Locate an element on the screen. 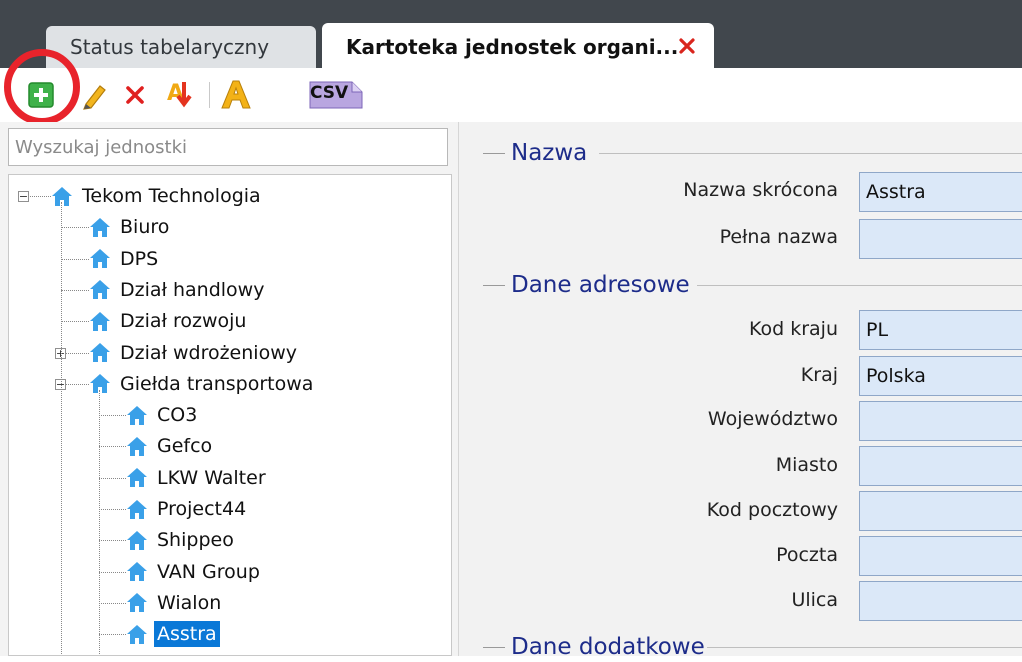 Image resolution: width=1022 pixels, height=662 pixels. tree-node: Shippeo is located at coordinates (181, 540).